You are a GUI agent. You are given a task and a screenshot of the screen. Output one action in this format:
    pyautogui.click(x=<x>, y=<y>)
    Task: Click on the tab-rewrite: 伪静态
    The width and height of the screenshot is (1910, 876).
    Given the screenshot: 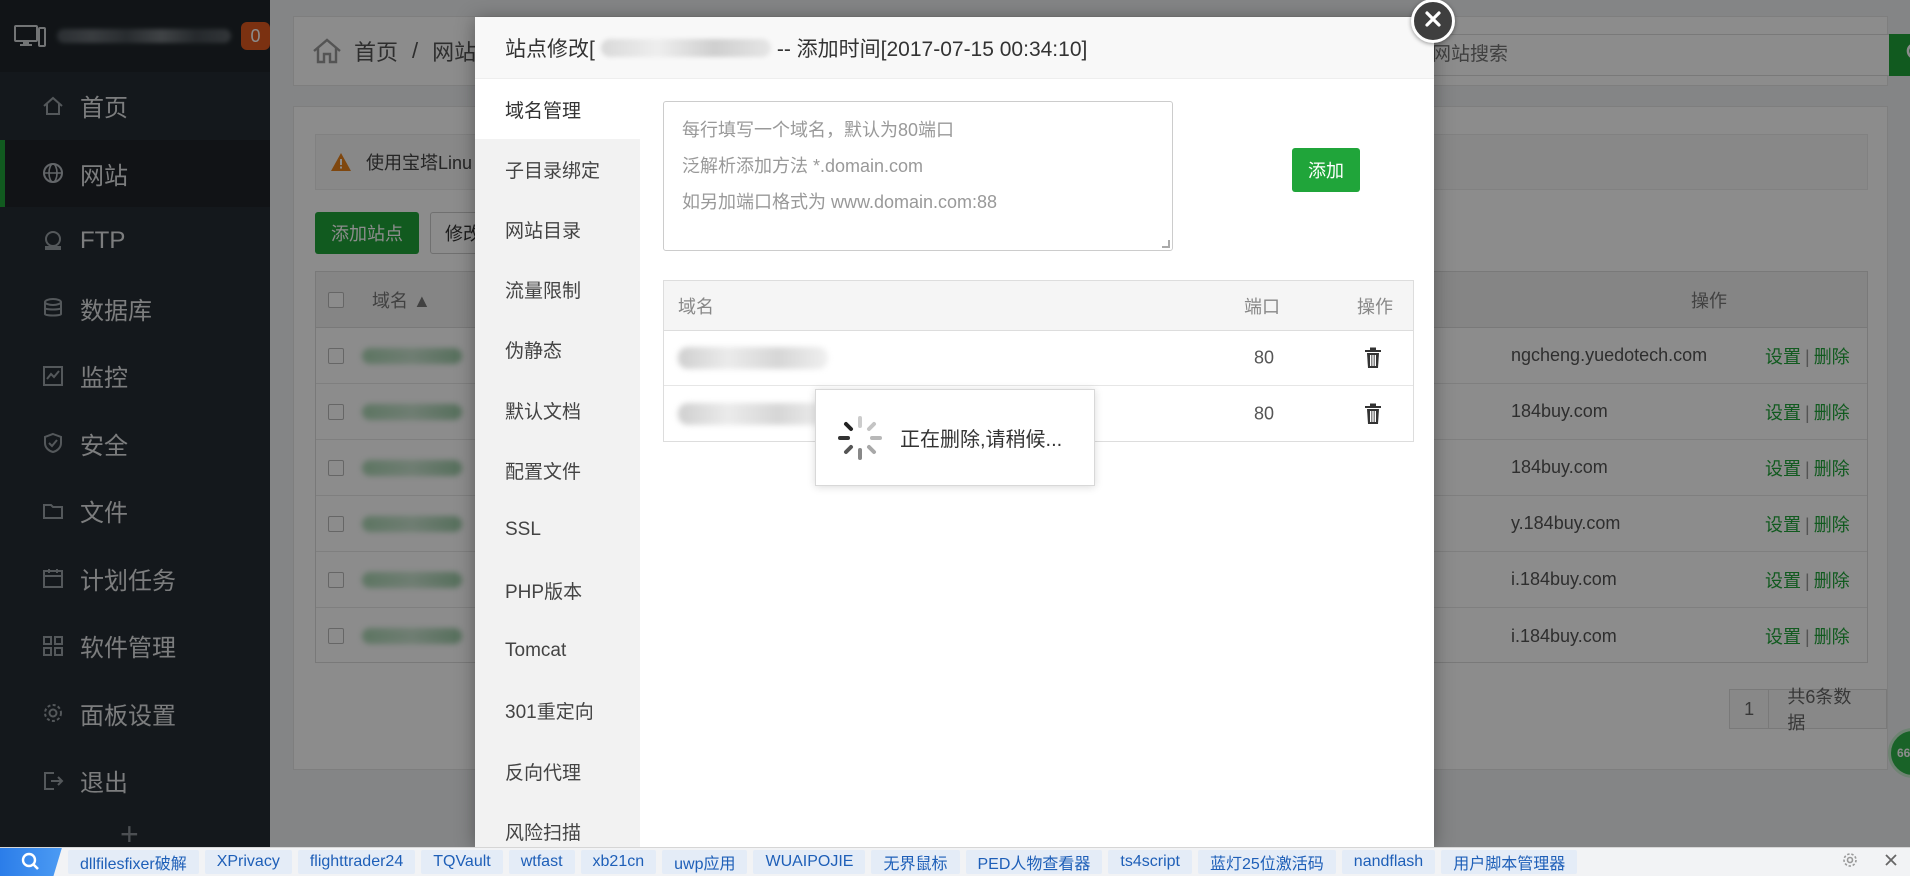 What is the action you would take?
    pyautogui.click(x=557, y=350)
    